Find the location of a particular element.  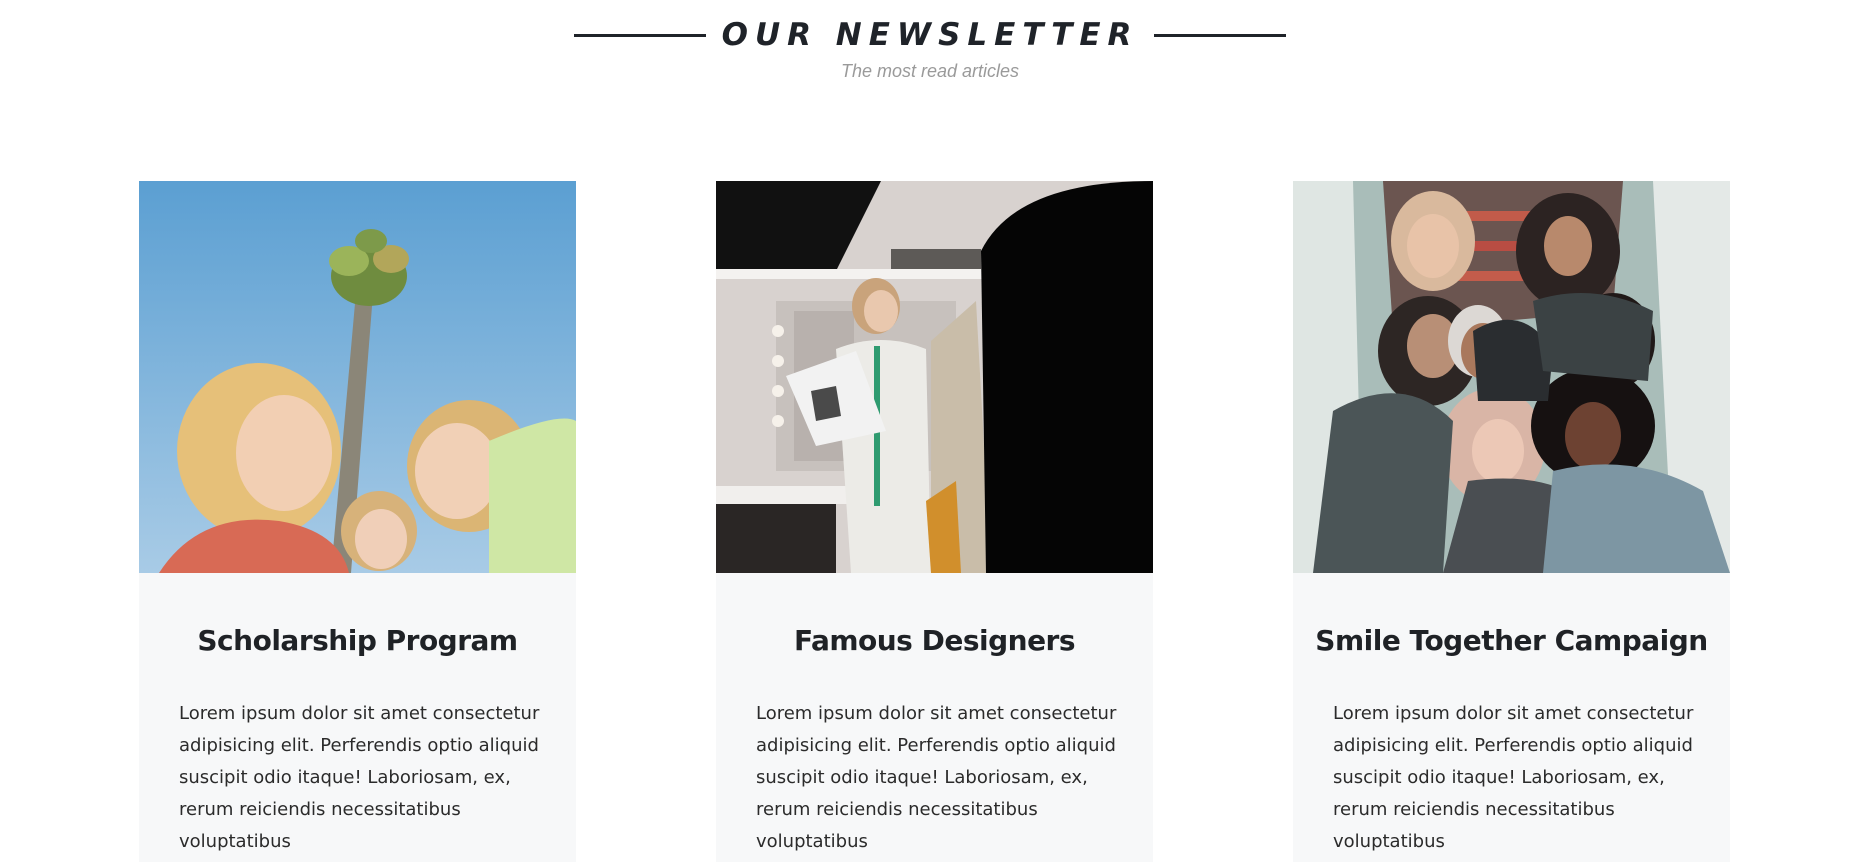

title-row: OUR NEWSLETTER is located at coordinates (930, 35).